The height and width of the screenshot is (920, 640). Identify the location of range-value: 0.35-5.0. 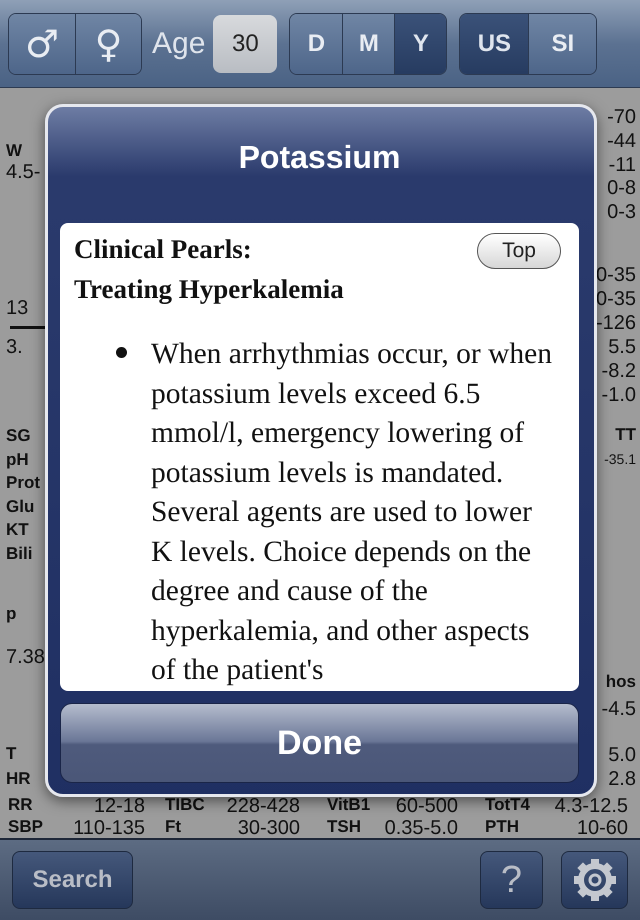
(421, 828).